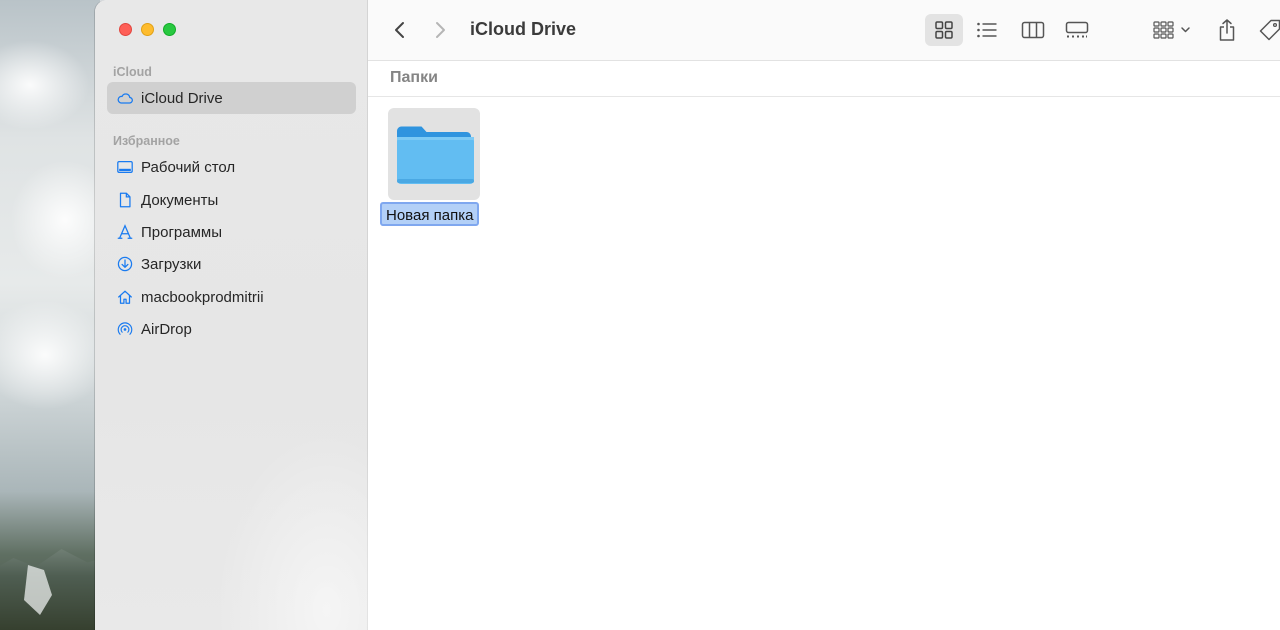  I want to click on zoom-button, so click(169, 29).